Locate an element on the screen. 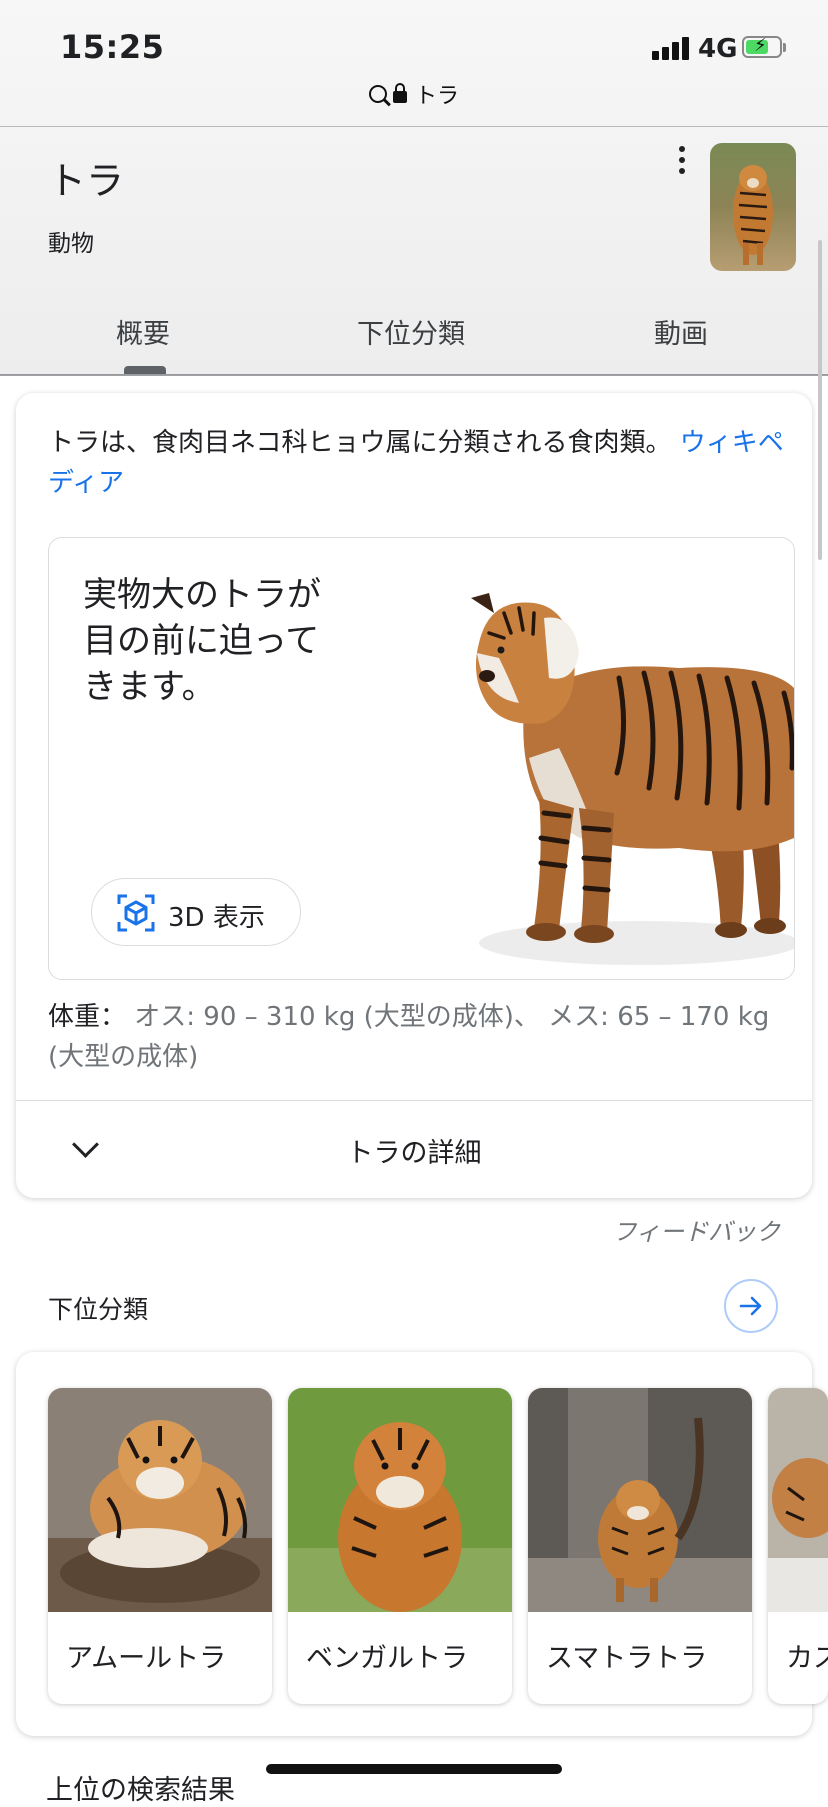 The width and height of the screenshot is (828, 1807). divider is located at coordinates (414, 126).